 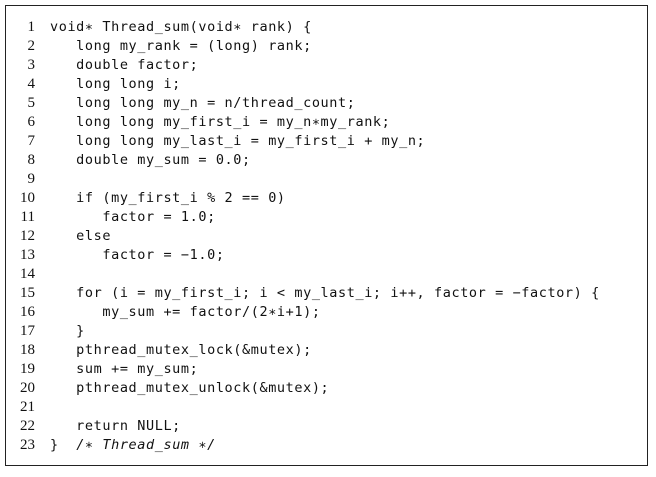 I want to click on code-line: 6 long long my_first_i = my_n∗my_rank;, so click(x=326, y=122).